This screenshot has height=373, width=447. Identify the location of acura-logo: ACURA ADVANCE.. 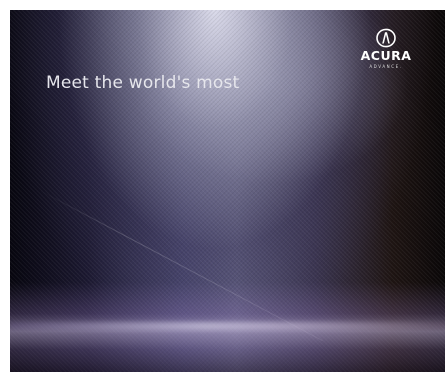
(386, 48).